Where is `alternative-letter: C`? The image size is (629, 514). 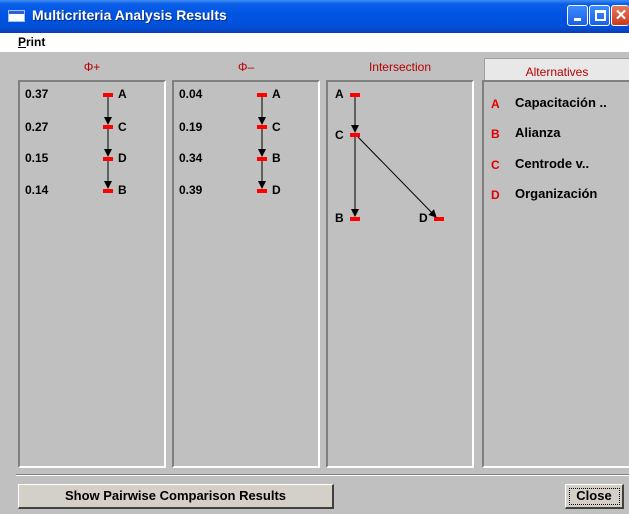
alternative-letter: C is located at coordinates (495, 165).